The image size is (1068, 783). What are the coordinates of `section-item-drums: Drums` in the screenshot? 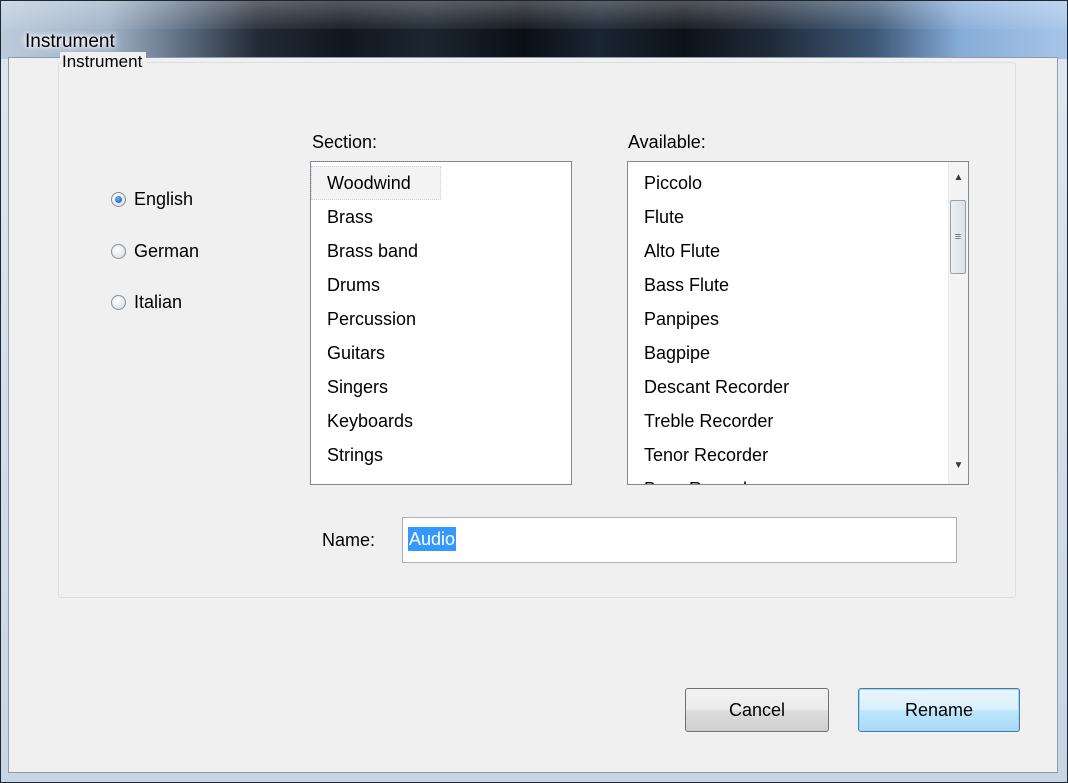 It's located at (345, 285).